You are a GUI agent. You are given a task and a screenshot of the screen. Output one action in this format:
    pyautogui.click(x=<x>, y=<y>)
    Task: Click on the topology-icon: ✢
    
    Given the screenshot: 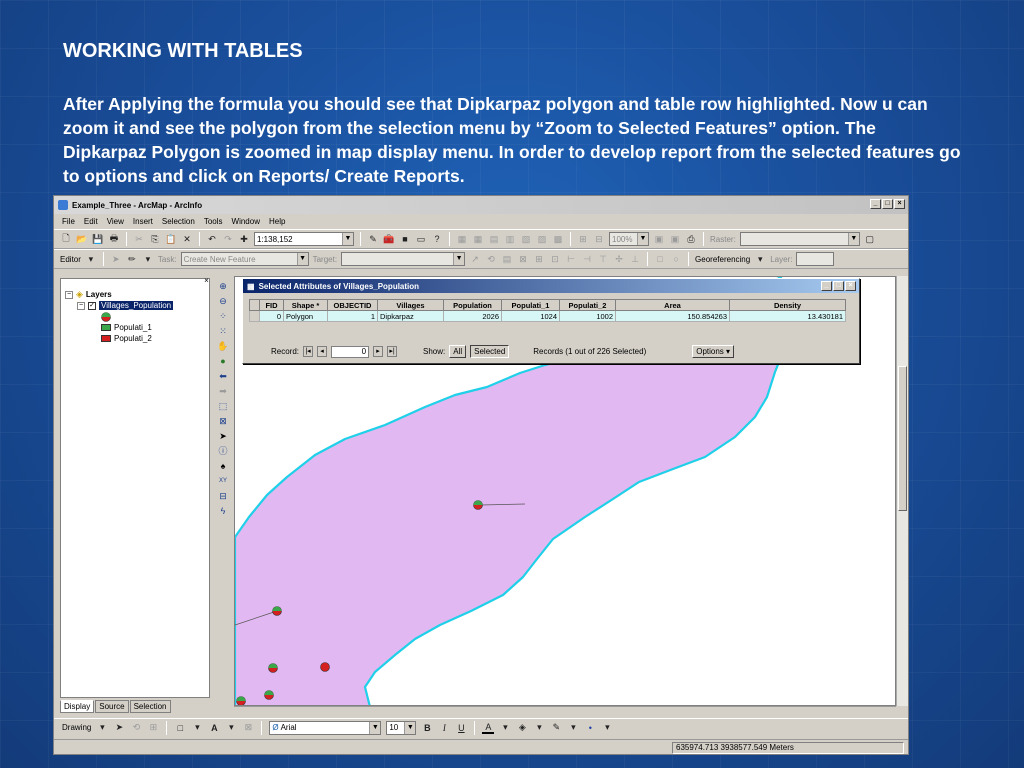 What is the action you would take?
    pyautogui.click(x=619, y=259)
    